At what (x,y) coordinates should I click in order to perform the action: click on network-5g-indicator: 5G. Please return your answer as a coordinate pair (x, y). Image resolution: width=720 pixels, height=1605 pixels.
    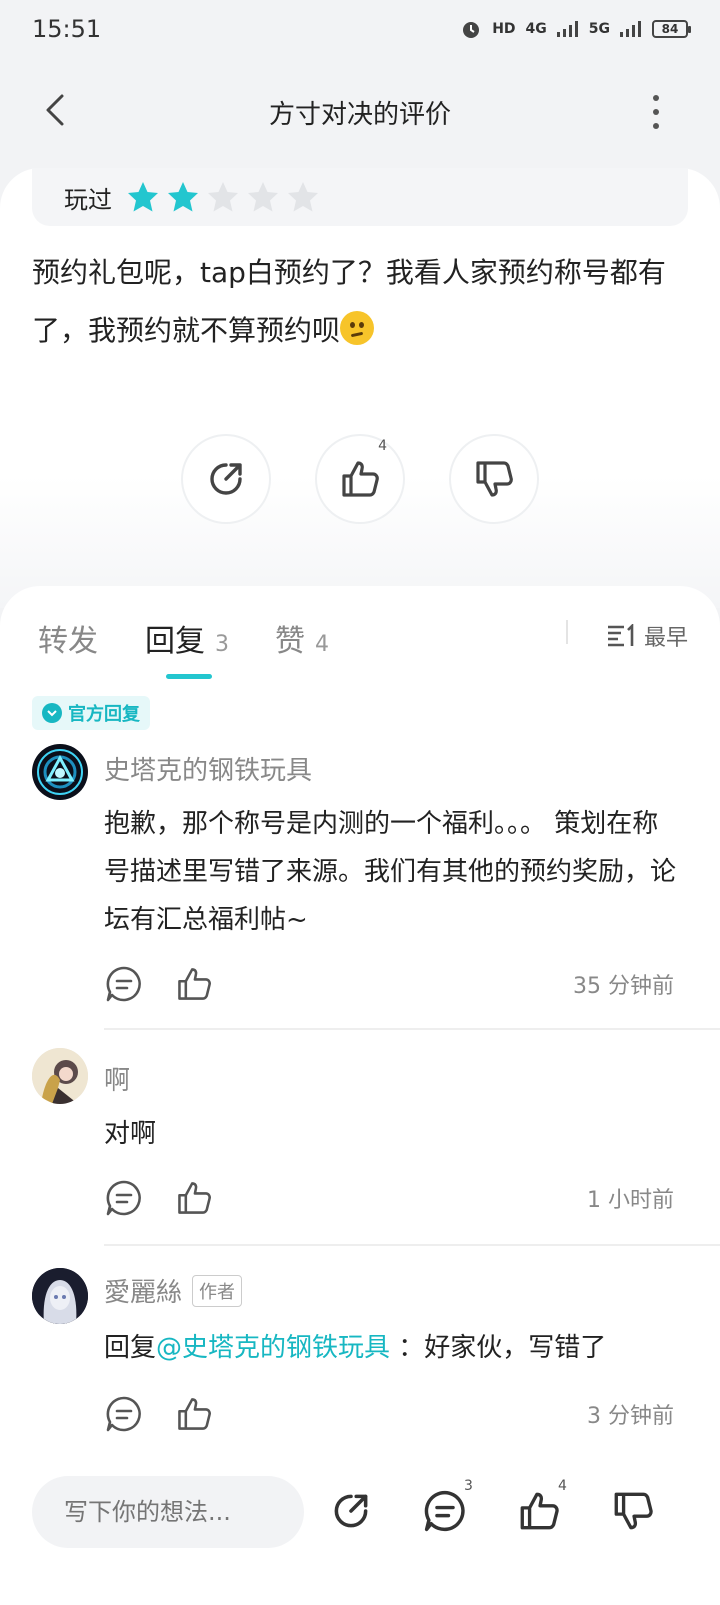
    Looking at the image, I should click on (599, 29).